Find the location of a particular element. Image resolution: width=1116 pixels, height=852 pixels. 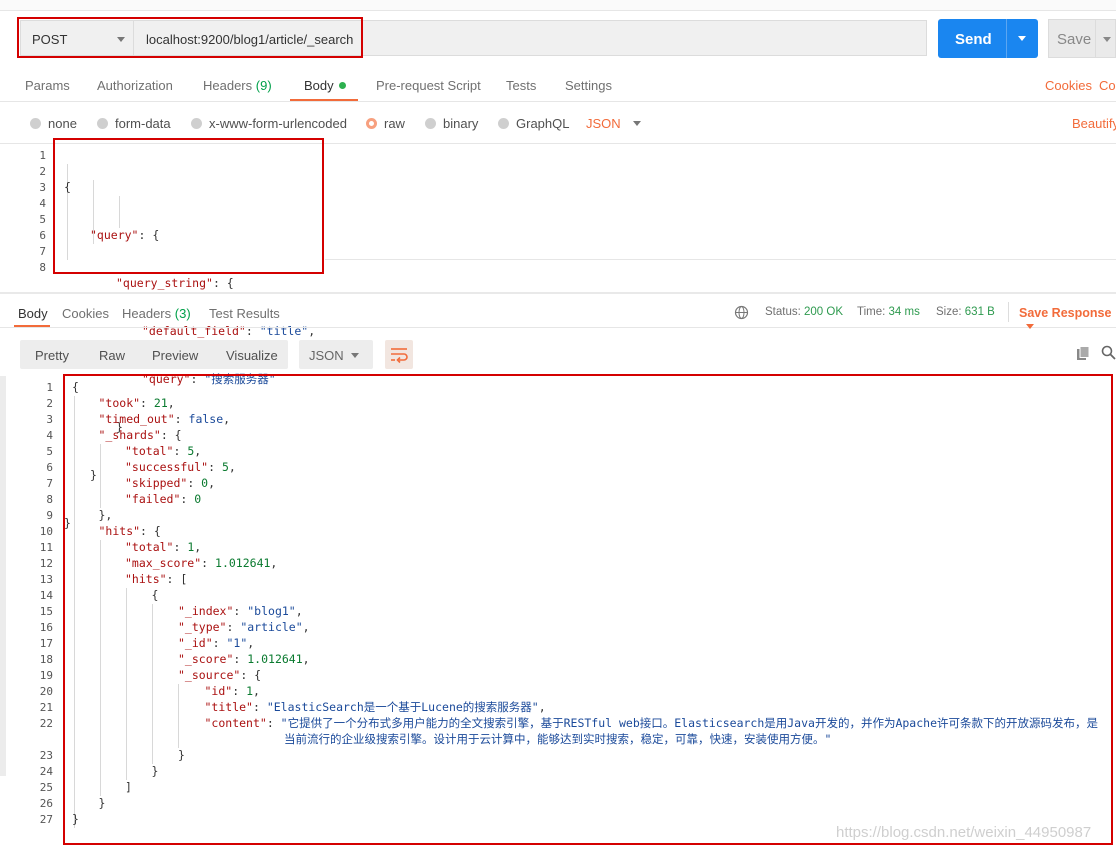

line-number: 2 is located at coordinates (49, 403).